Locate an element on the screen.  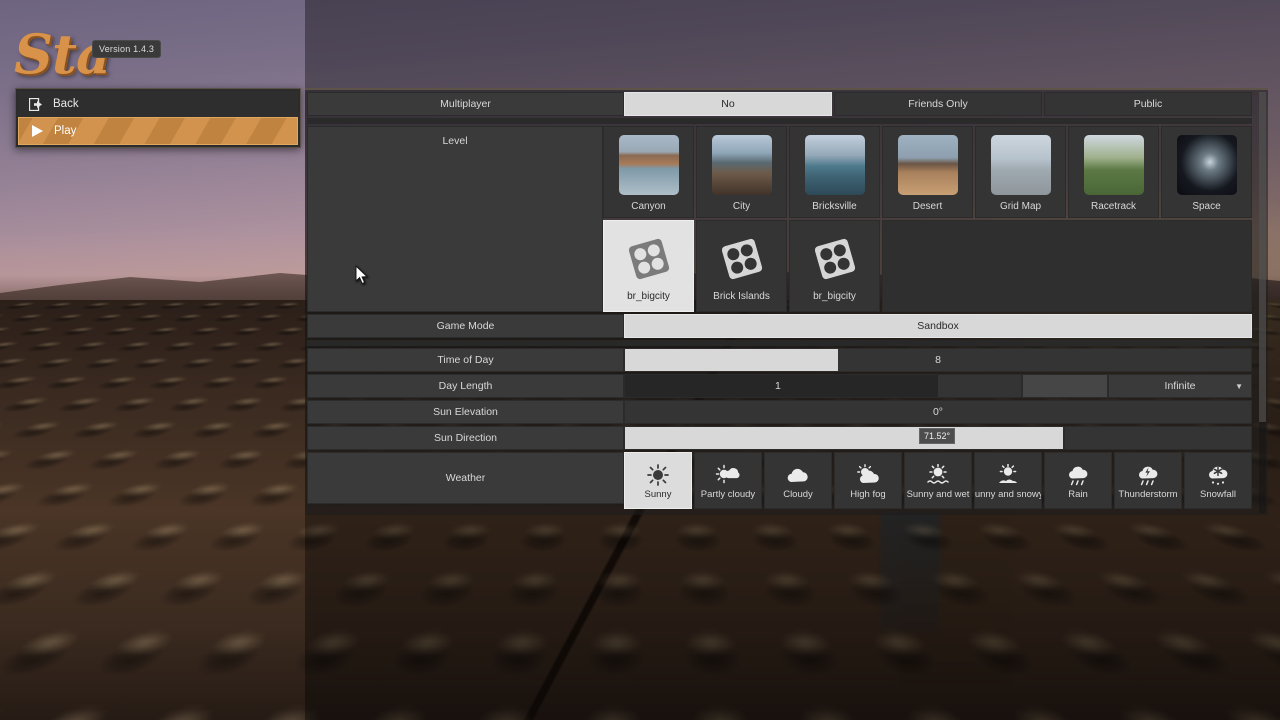
label-day-length: Day Length is located at coordinates (465, 386).